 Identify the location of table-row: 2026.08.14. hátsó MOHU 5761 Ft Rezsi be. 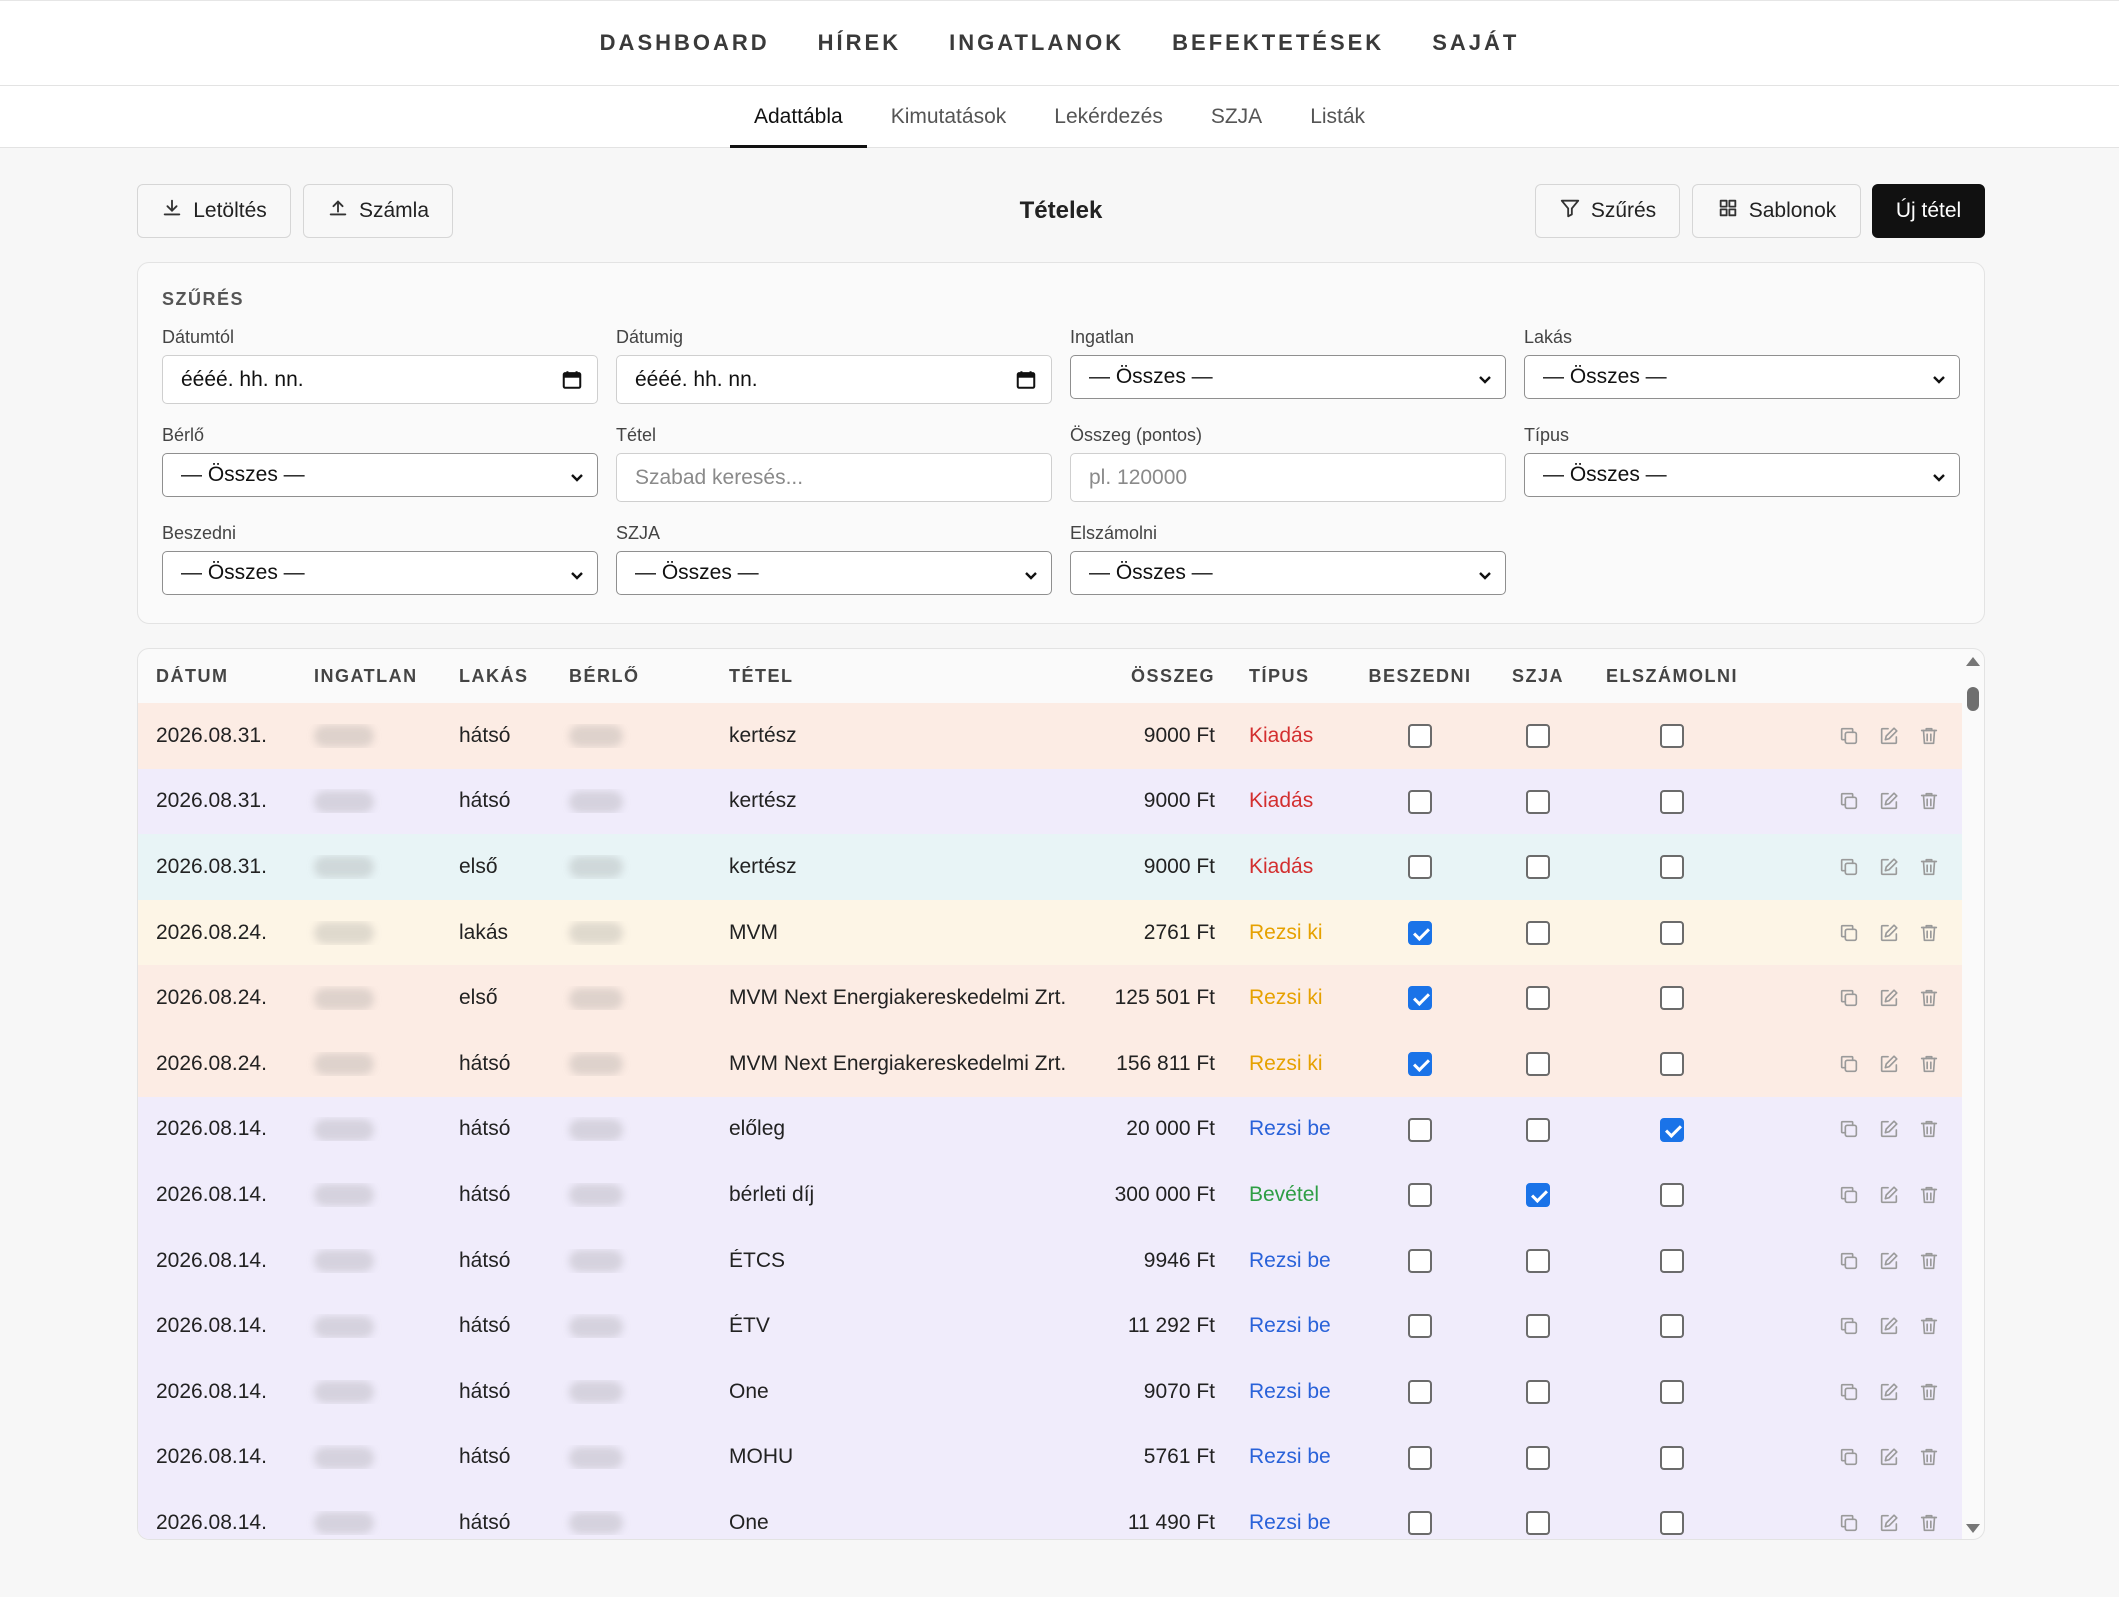
(1050, 1457).